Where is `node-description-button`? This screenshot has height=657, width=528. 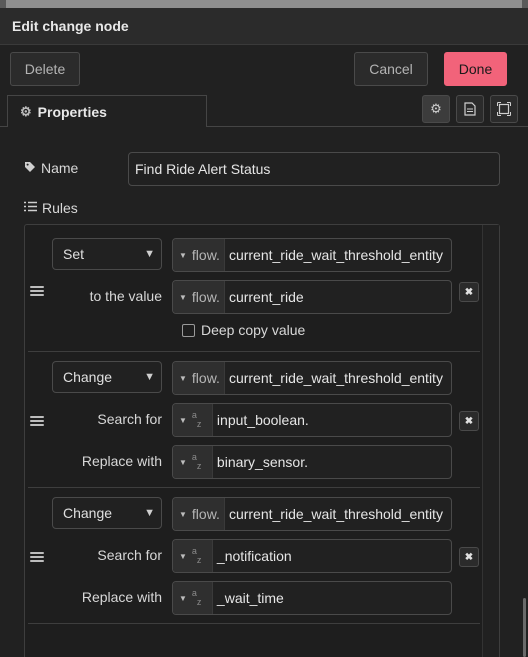
node-description-button is located at coordinates (470, 109).